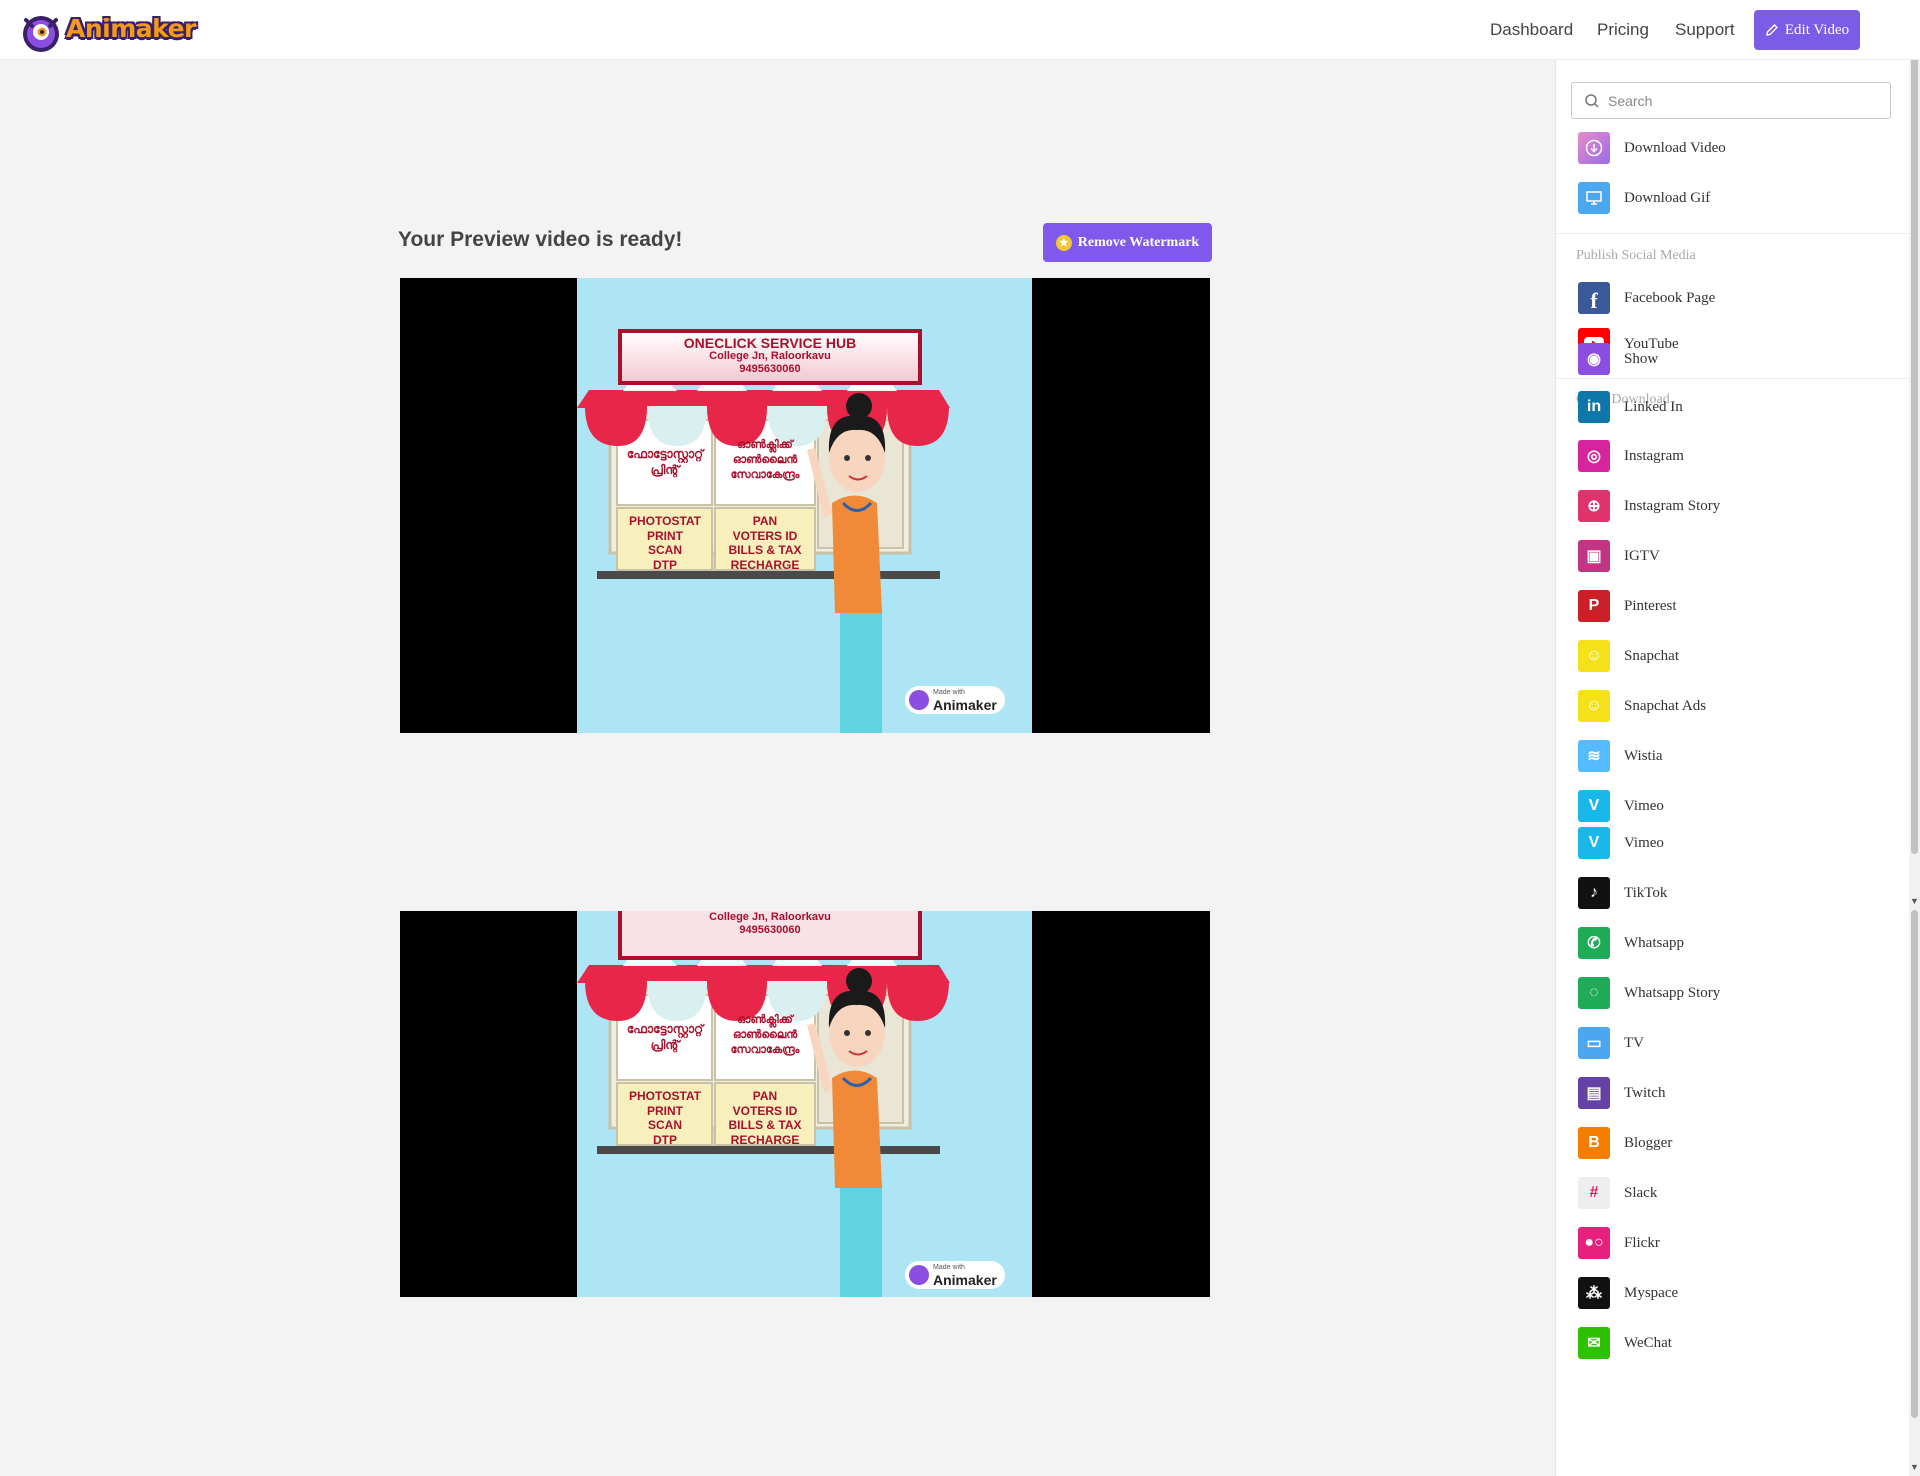 Image resolution: width=1920 pixels, height=1476 pixels. What do you see at coordinates (1634, 1042) in the screenshot?
I see `option-label: TV` at bounding box center [1634, 1042].